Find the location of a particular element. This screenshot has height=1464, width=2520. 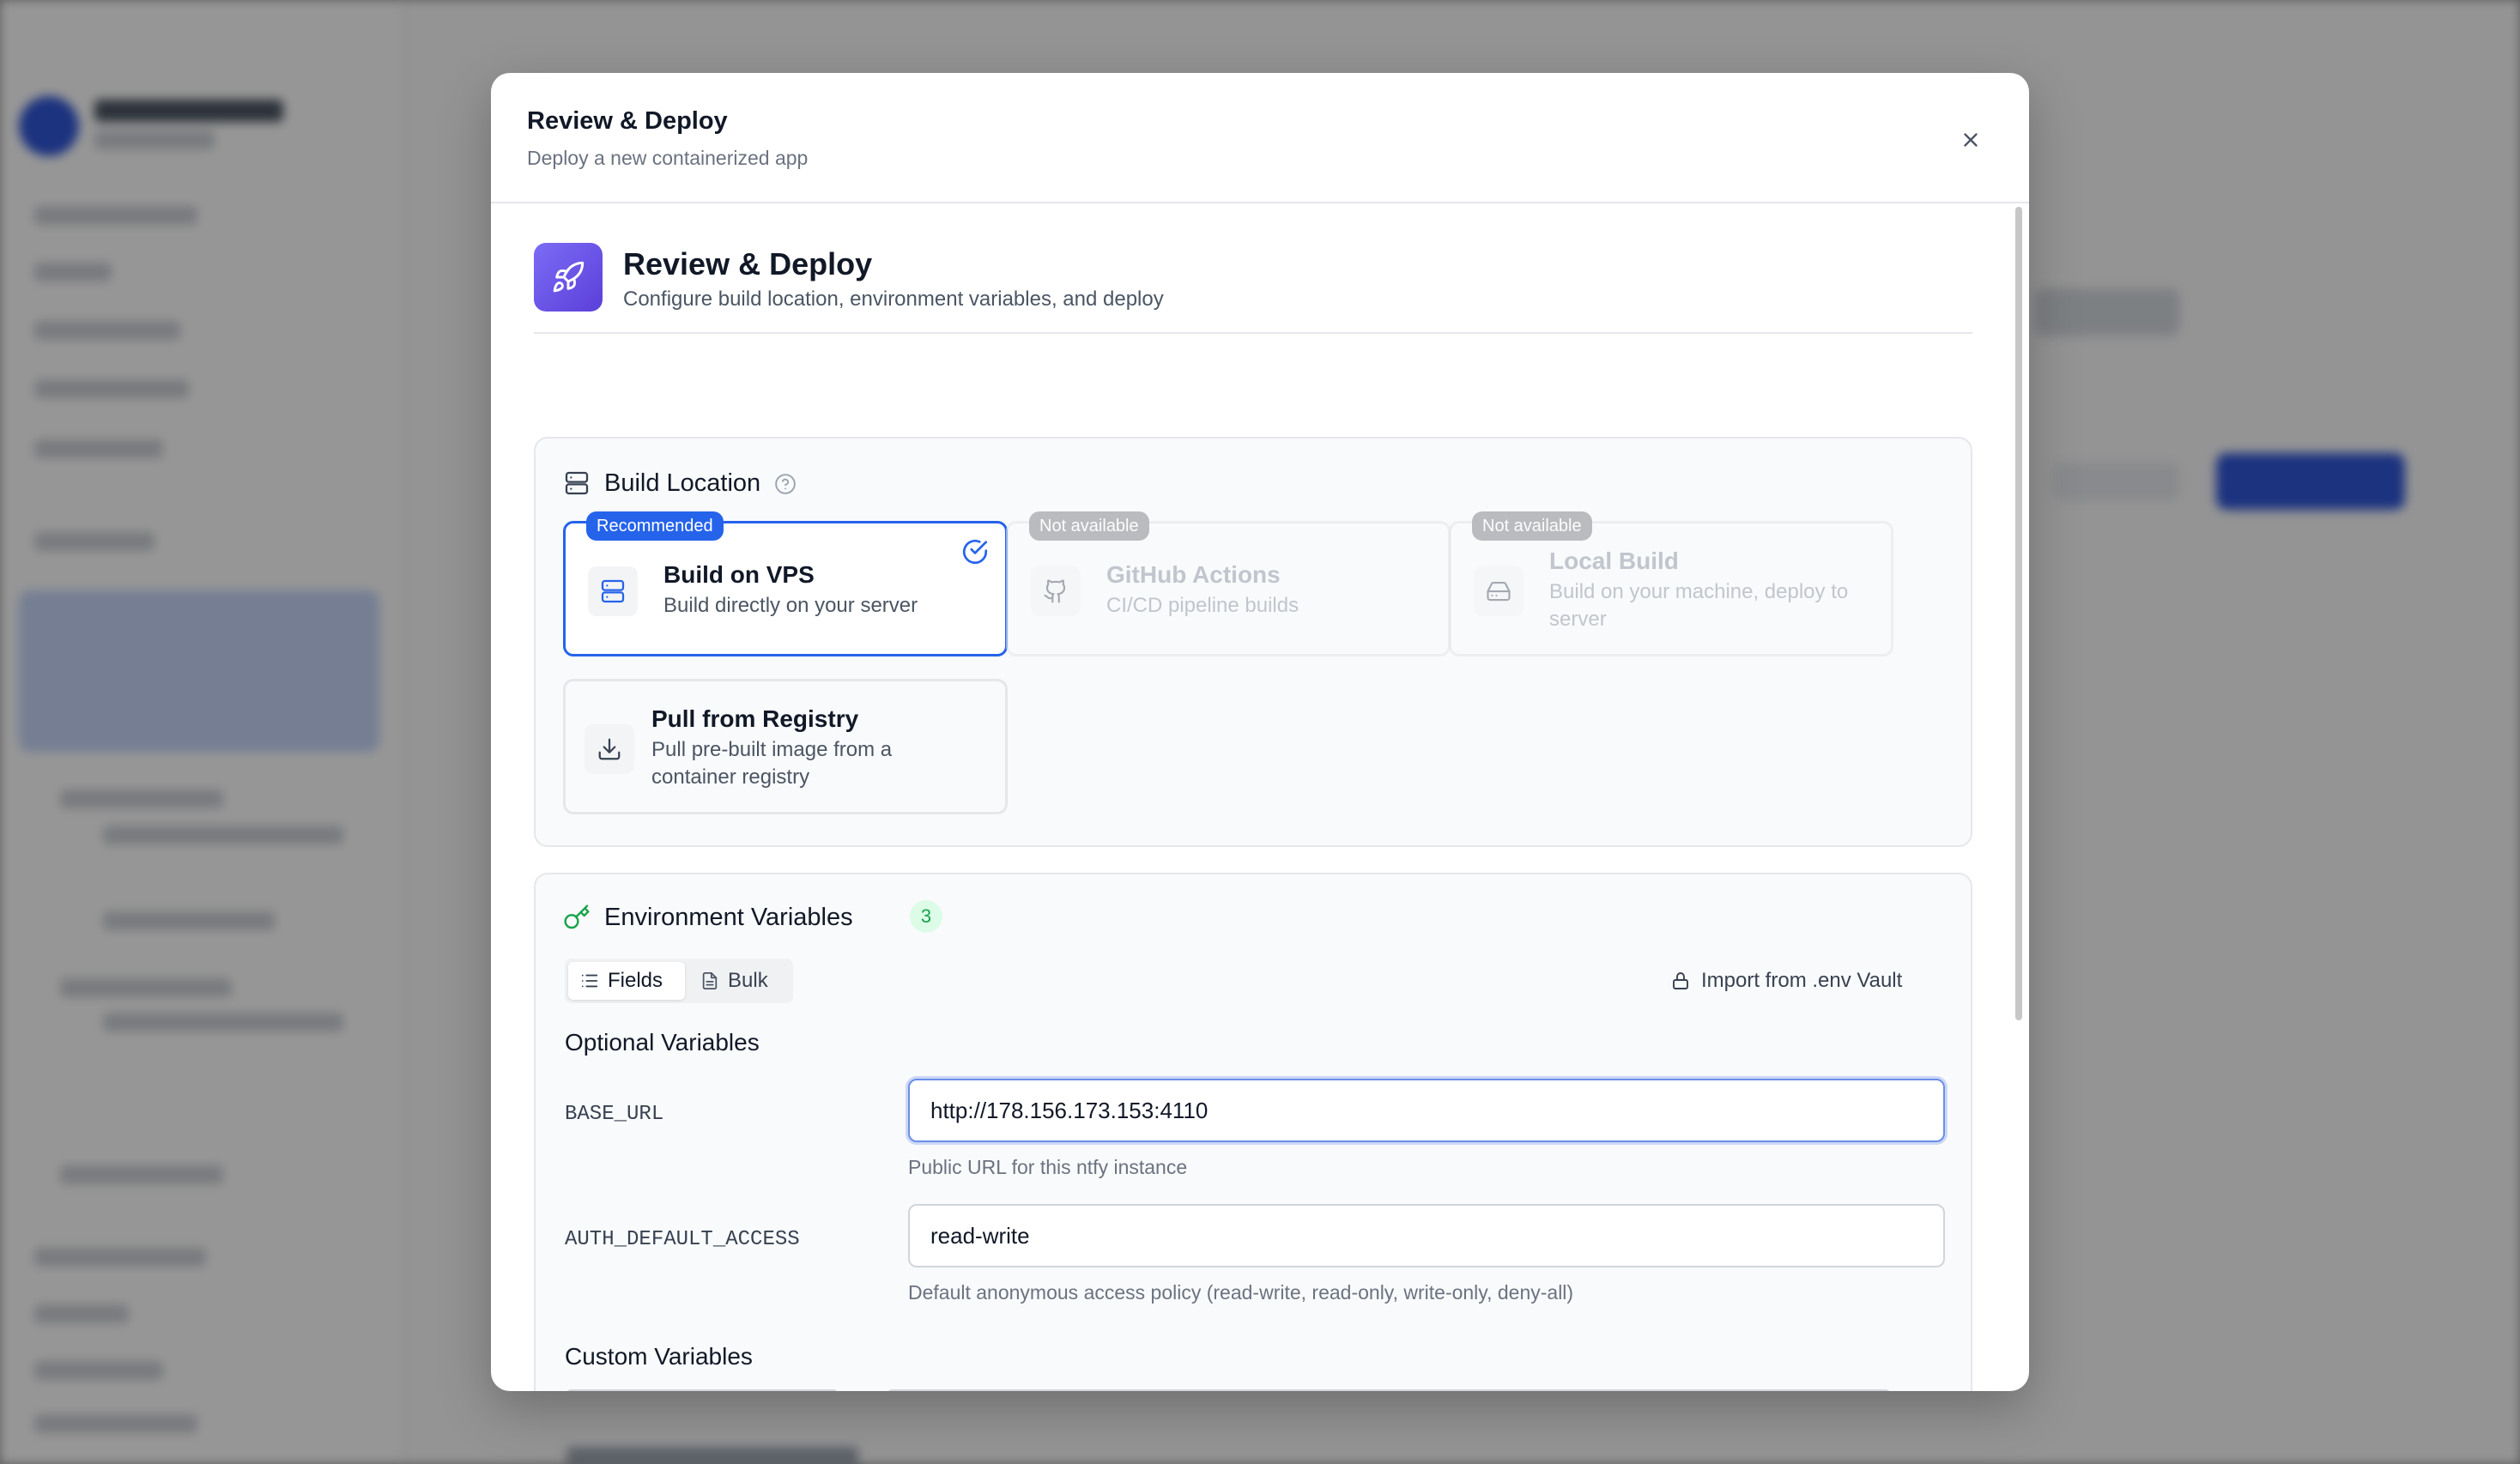

key-icon is located at coordinates (577, 916).